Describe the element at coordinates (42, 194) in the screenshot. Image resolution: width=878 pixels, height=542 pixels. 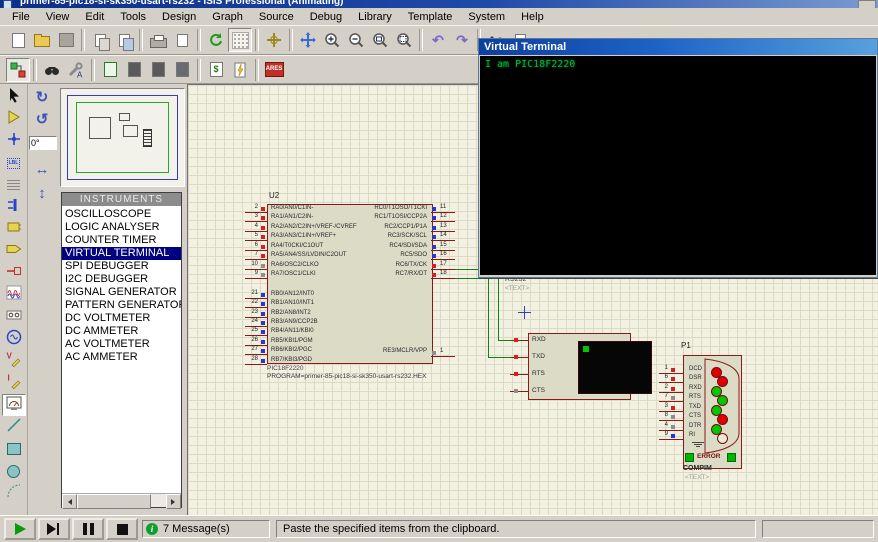
I see `flip-vertical-button: ↕` at that location.